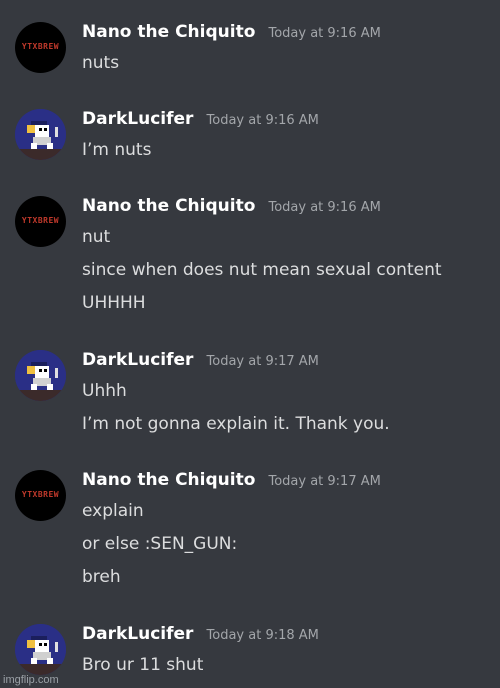 This screenshot has width=500, height=688. I want to click on message-header: DarkLucifer Today at 9:18 AM, so click(200, 636).